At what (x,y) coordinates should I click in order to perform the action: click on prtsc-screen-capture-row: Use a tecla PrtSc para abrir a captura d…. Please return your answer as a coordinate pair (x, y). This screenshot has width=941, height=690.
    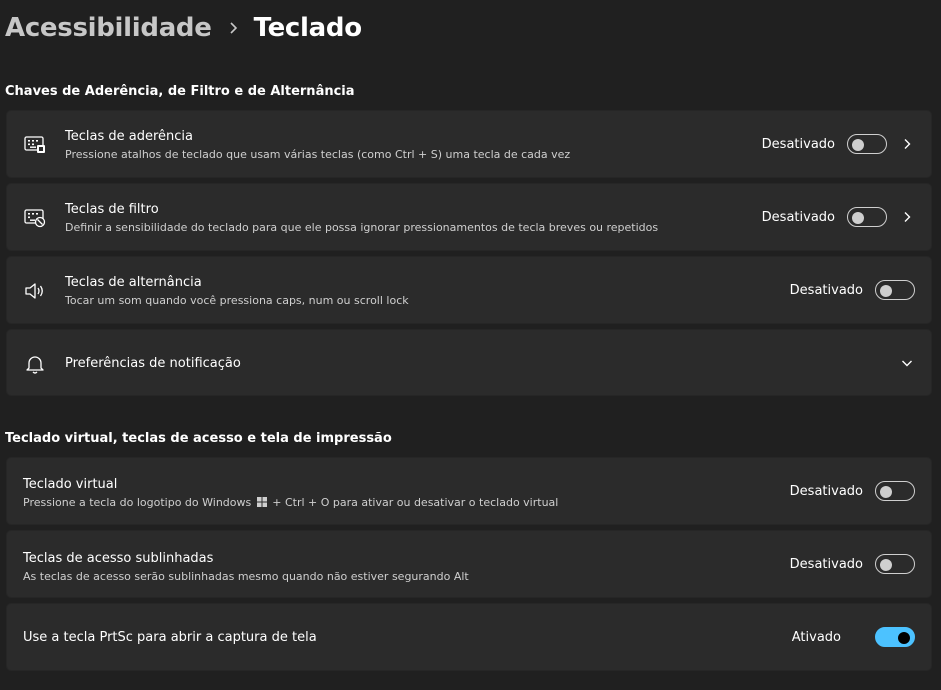
    Looking at the image, I should click on (469, 637).